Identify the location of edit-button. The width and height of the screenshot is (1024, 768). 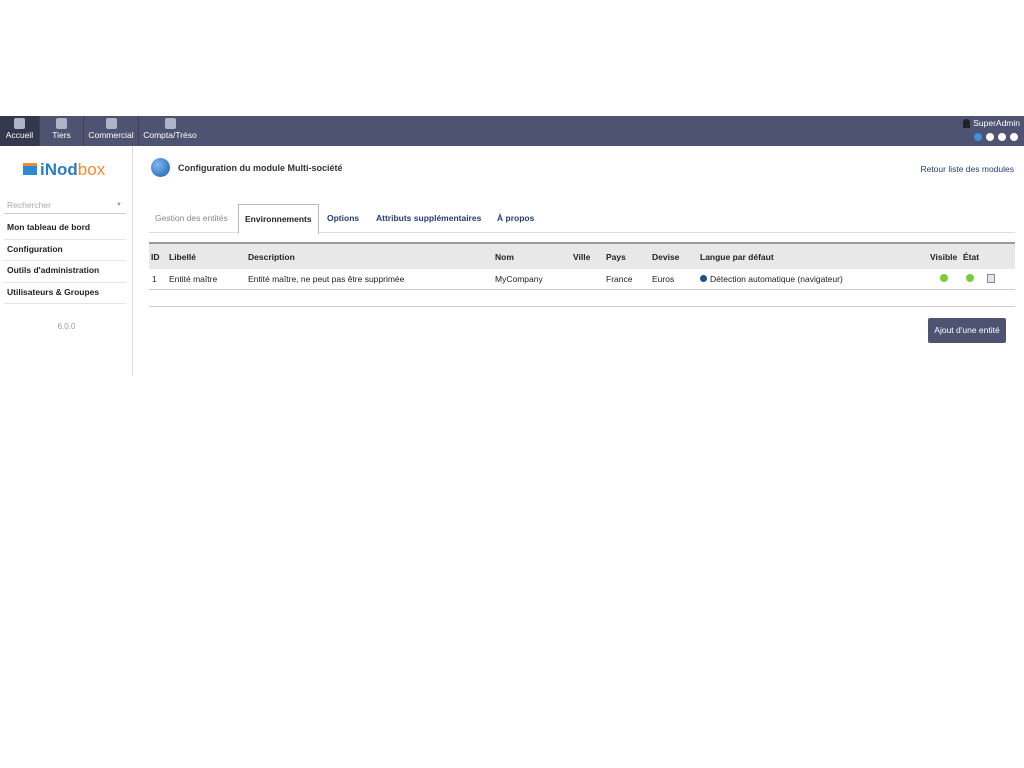
(991, 279).